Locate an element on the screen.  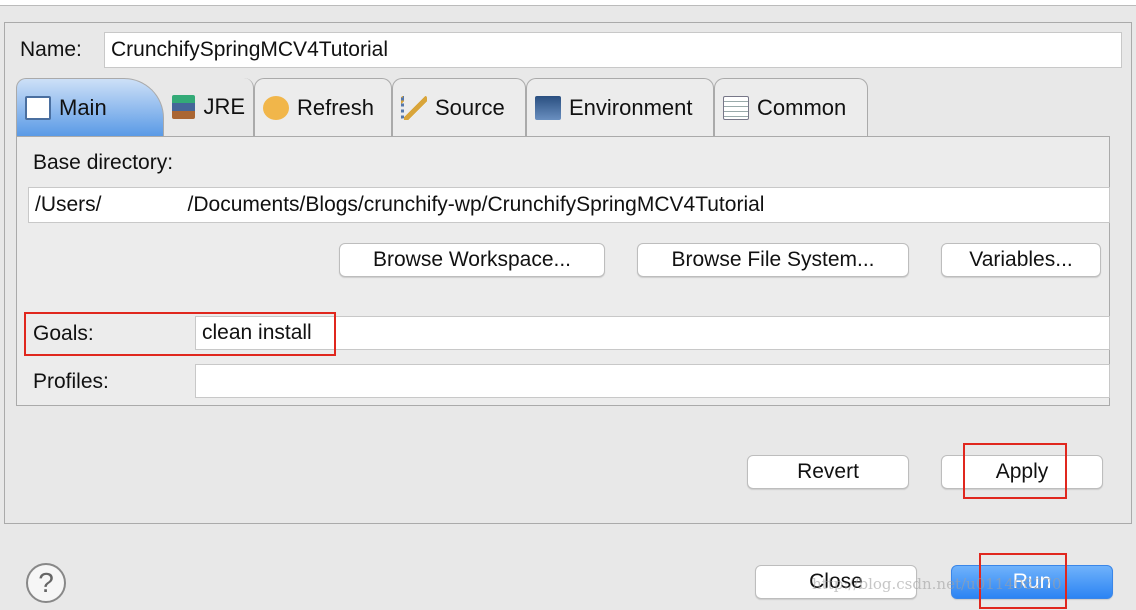
source-tree-icon is located at coordinates (414, 107).